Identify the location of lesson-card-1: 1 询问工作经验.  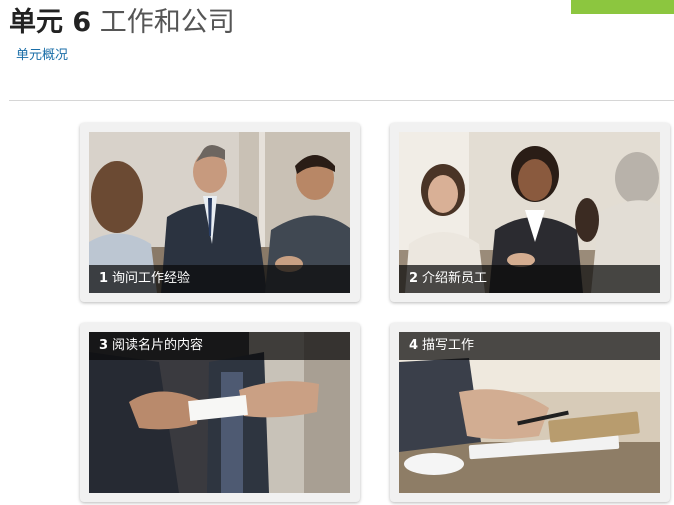
(220, 212).